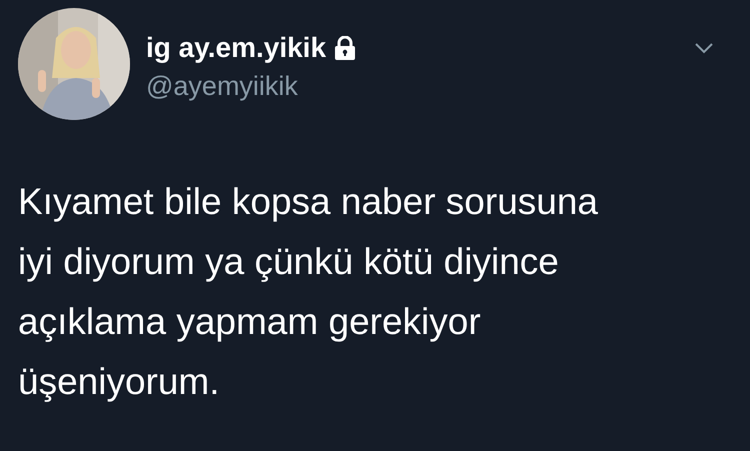 The width and height of the screenshot is (750, 451). I want to click on tweet-text-line: Kıyamet bile kopsa naber sorusuna, so click(308, 202).